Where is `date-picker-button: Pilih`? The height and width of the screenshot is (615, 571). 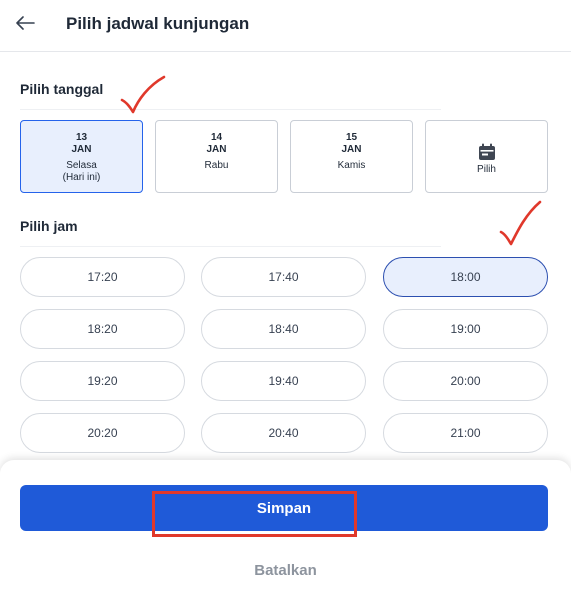 date-picker-button: Pilih is located at coordinates (486, 156).